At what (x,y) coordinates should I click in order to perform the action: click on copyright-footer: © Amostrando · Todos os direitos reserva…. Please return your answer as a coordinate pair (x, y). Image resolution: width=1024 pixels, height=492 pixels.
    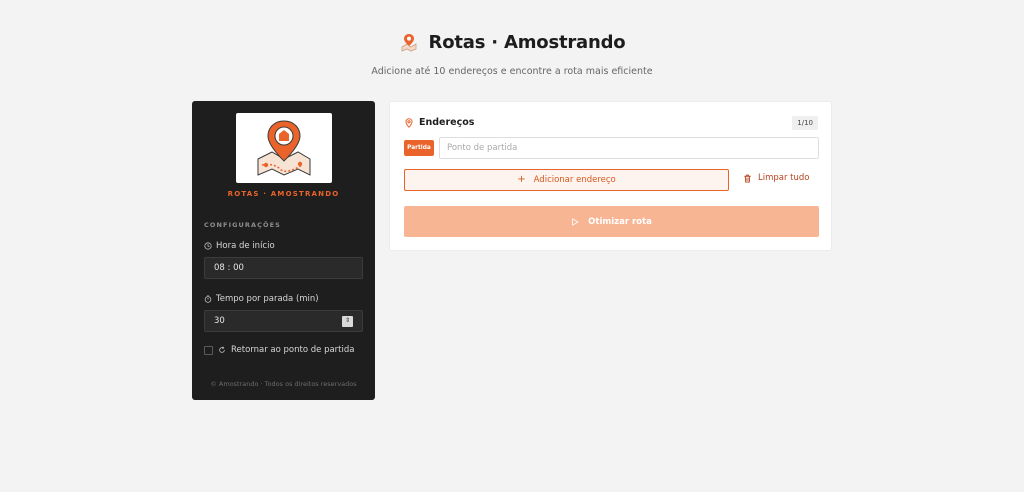
    Looking at the image, I should click on (283, 384).